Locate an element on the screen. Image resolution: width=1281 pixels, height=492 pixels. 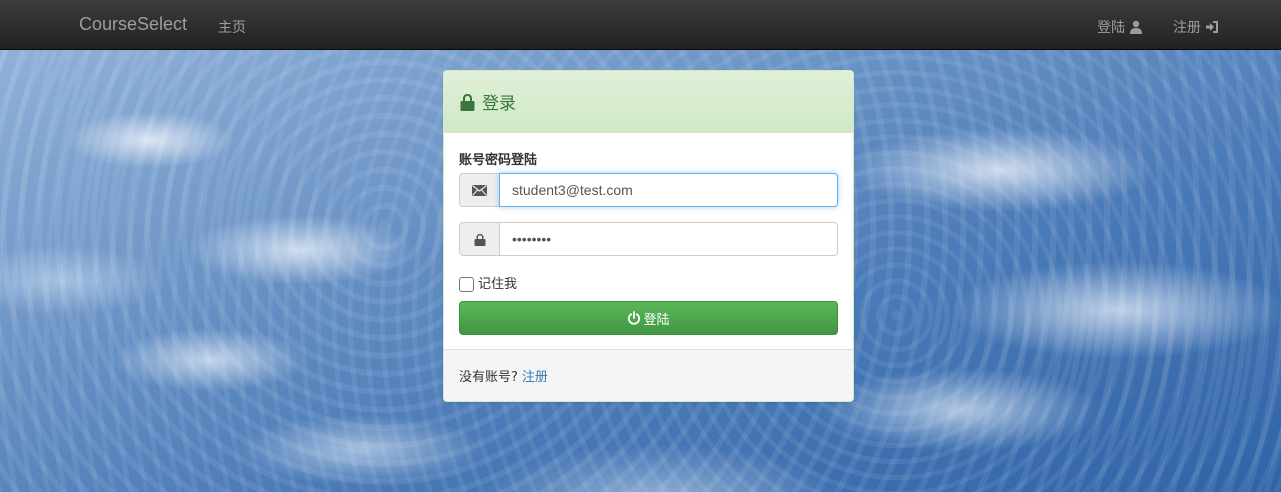
panel-heading: 登录 is located at coordinates (648, 102).